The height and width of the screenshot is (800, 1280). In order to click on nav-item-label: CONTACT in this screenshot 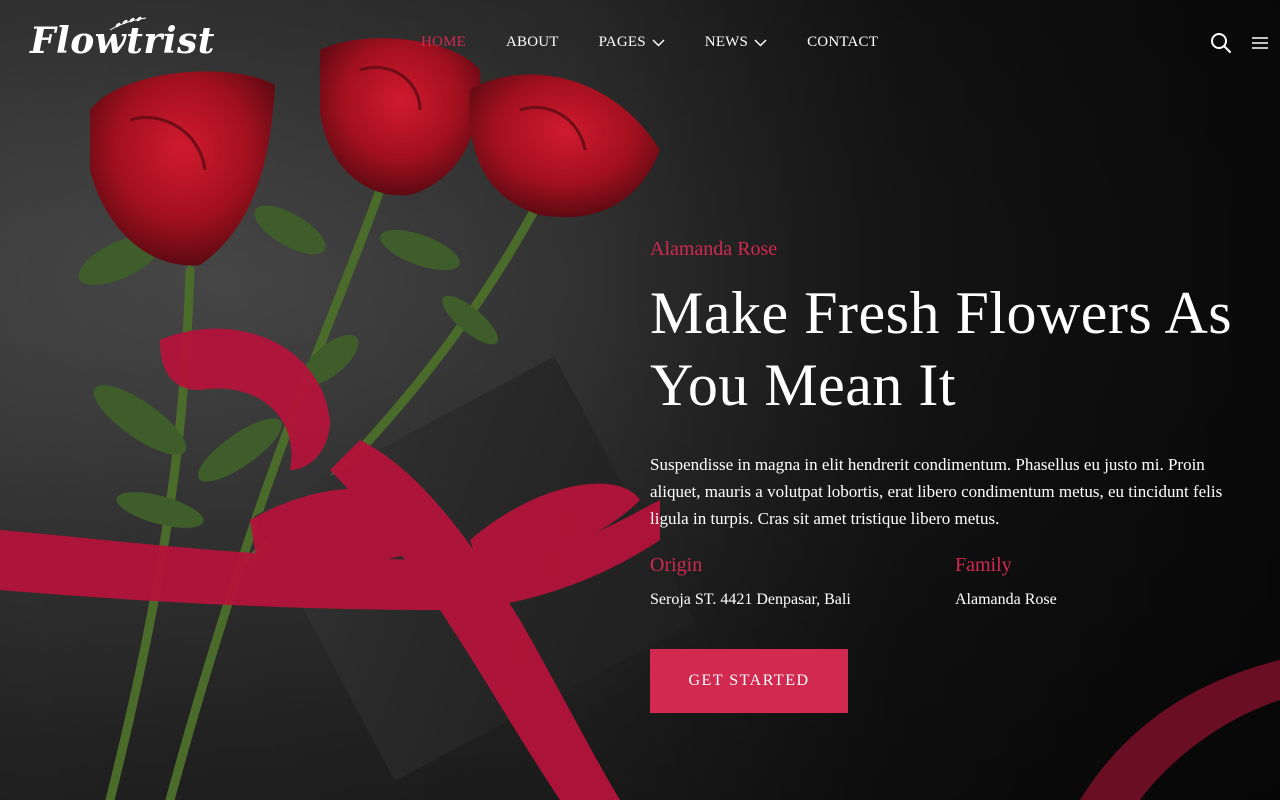, I will do `click(843, 42)`.